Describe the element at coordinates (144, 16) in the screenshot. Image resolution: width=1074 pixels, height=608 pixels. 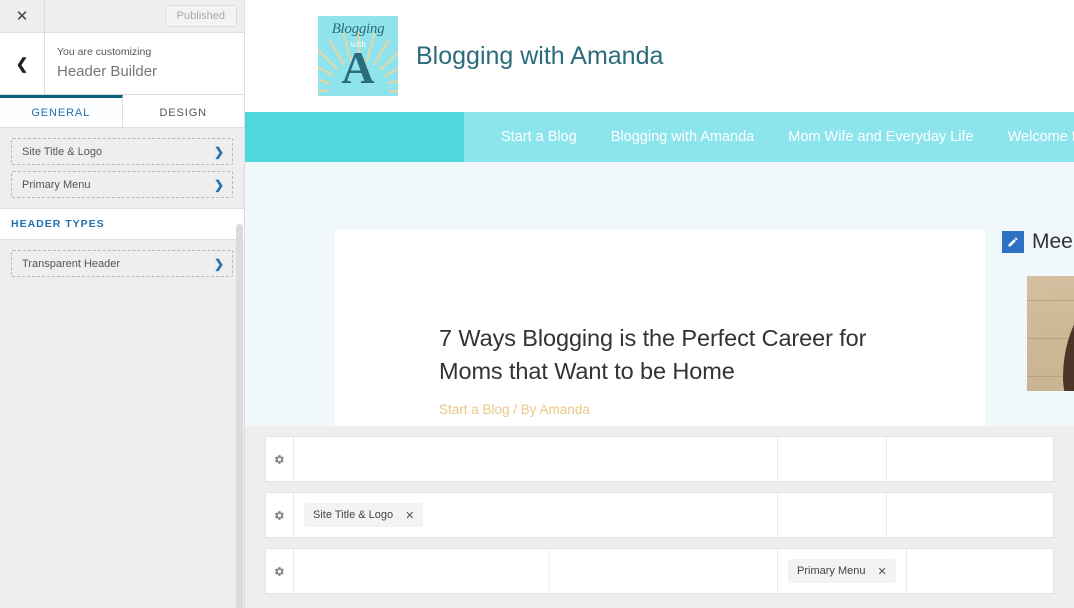
I see `publish-area: Published` at that location.